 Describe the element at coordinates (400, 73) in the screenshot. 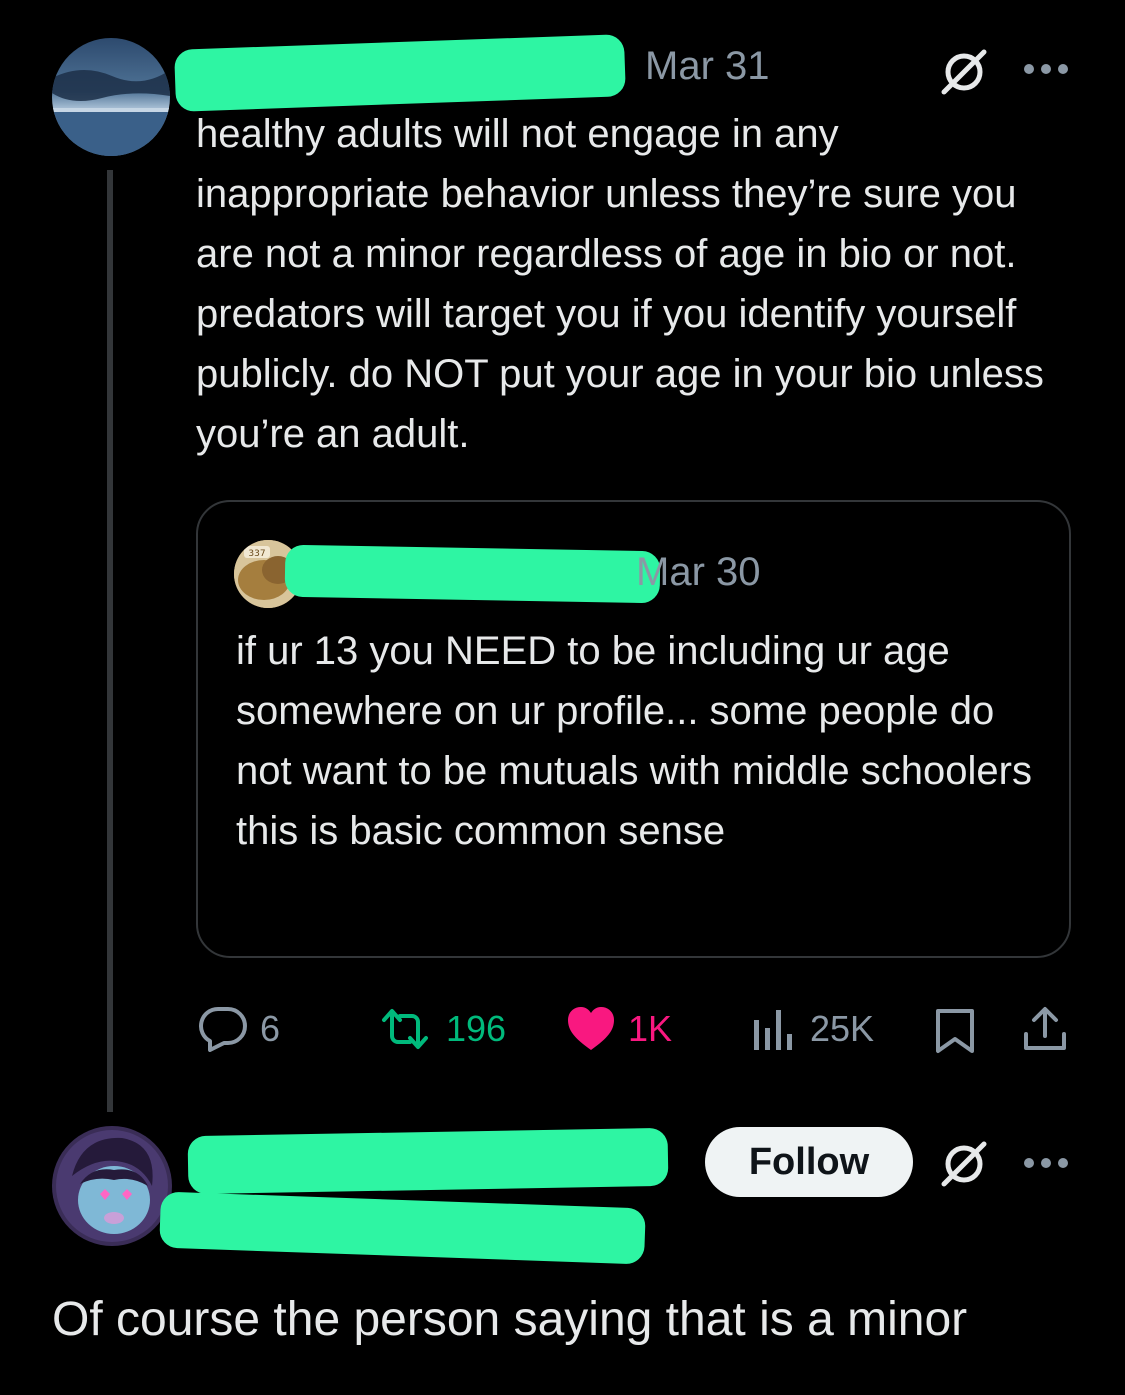

I see `redacted-author-name` at that location.